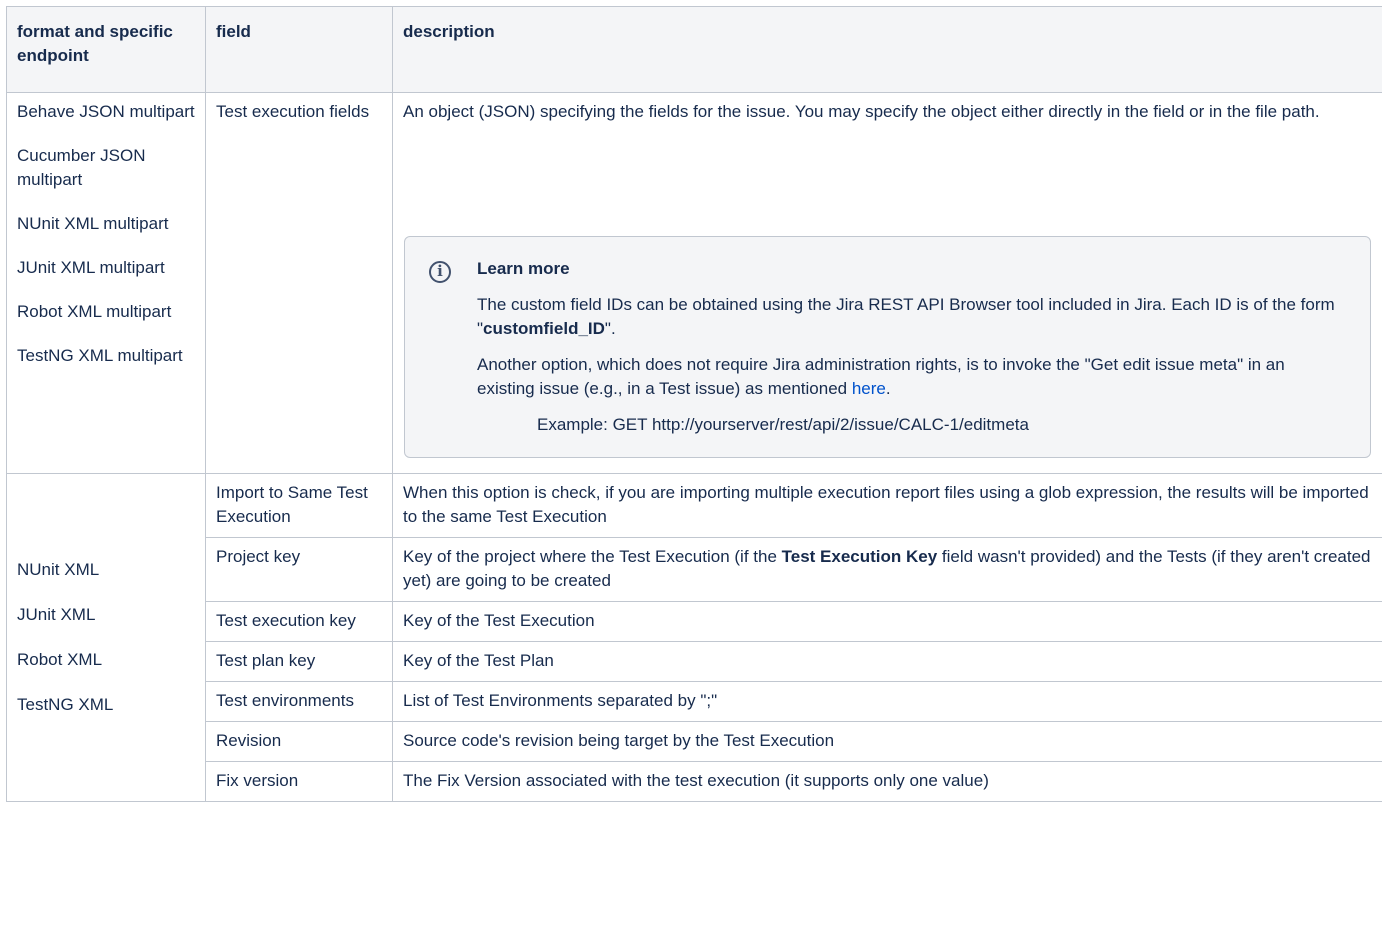 This screenshot has width=1382, height=939. What do you see at coordinates (299, 781) in the screenshot?
I see `field-cell: Fix version` at bounding box center [299, 781].